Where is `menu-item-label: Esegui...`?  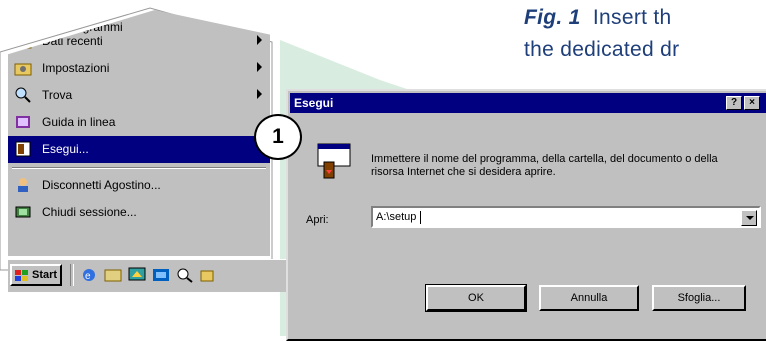
menu-item-label: Esegui... is located at coordinates (65, 149).